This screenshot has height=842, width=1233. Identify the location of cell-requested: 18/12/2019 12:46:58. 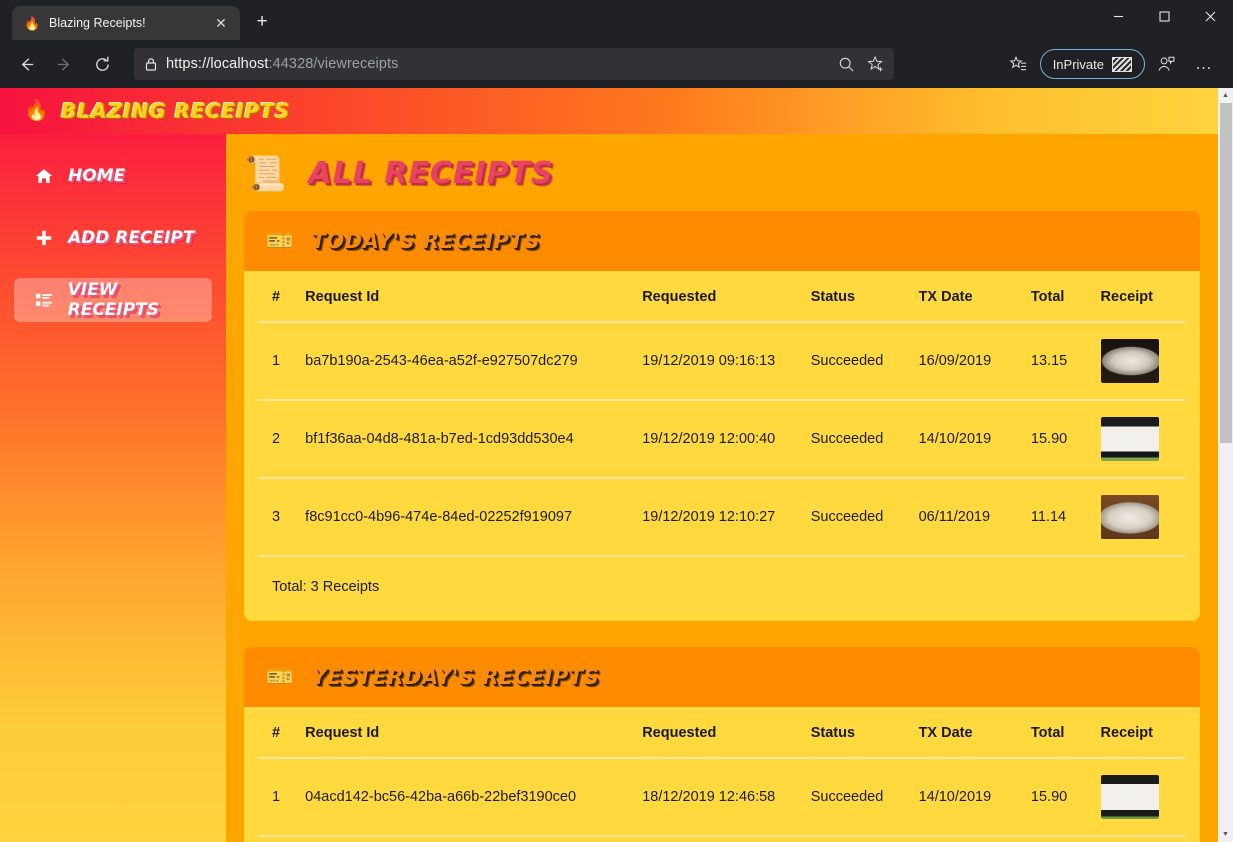
(726, 797).